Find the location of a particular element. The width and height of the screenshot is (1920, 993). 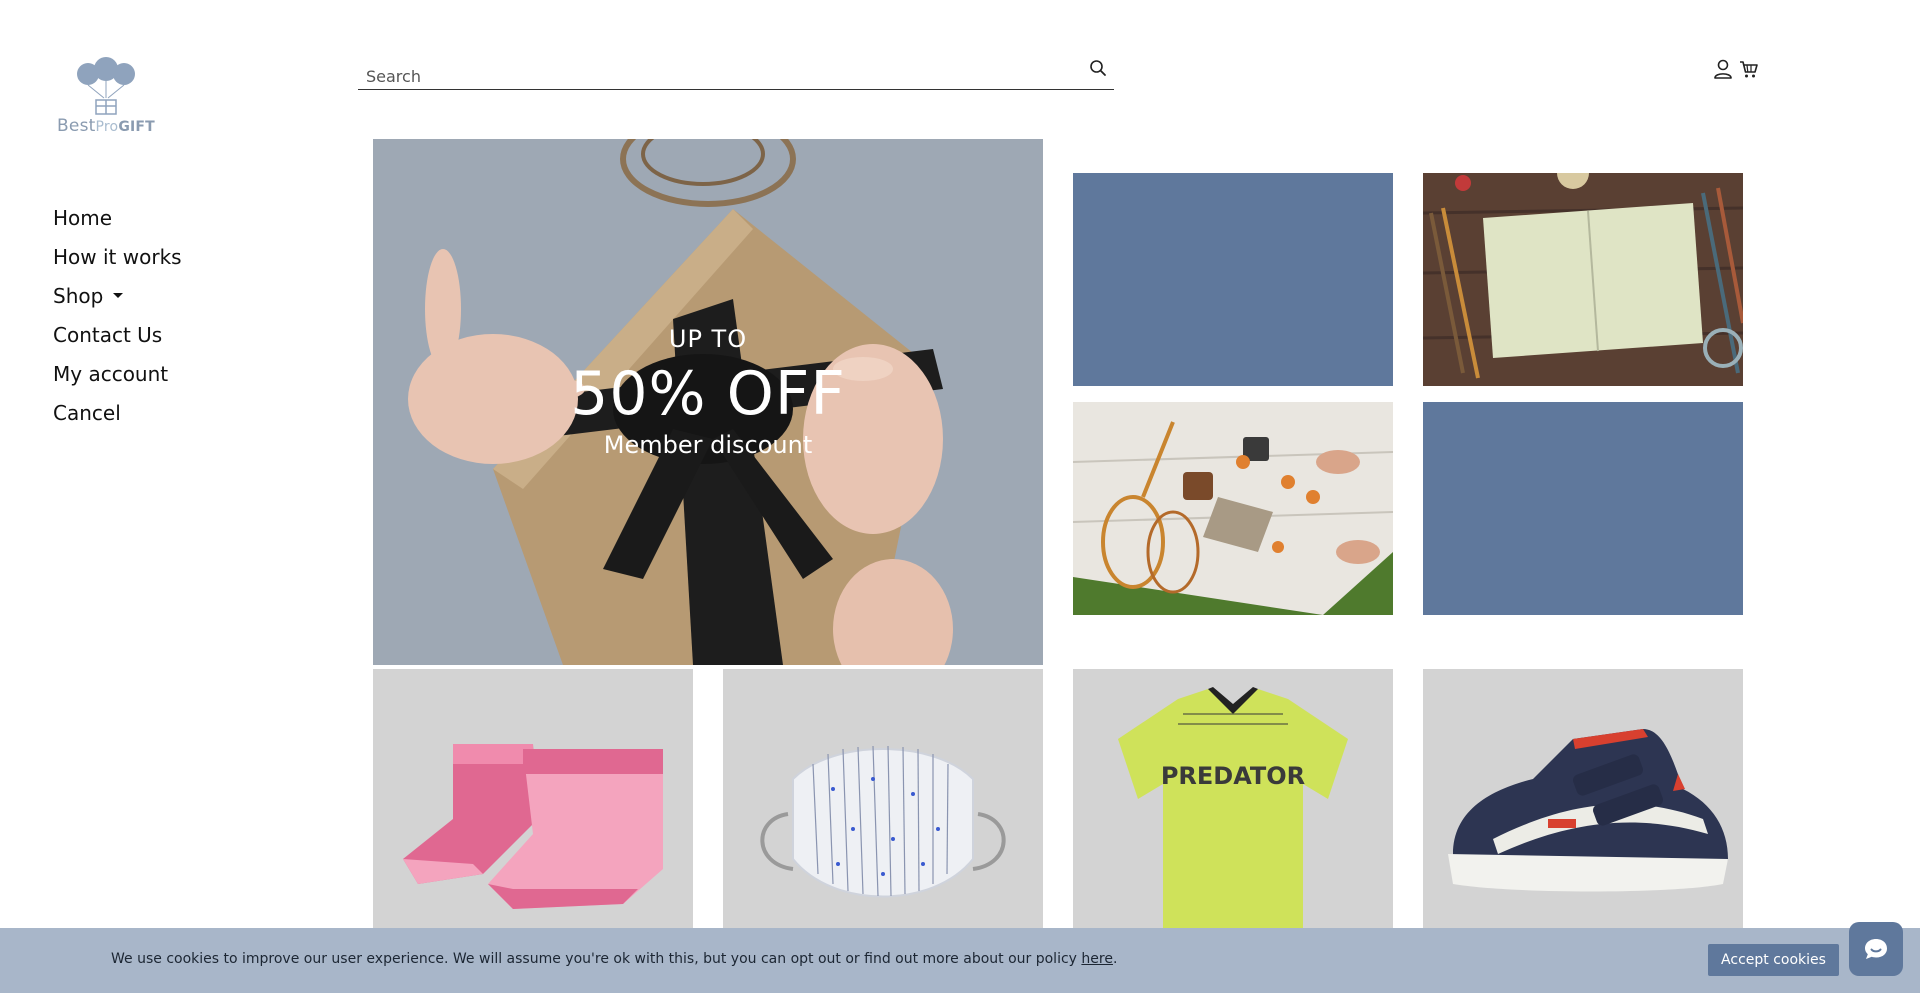

caret-down-icon is located at coordinates (118, 295).